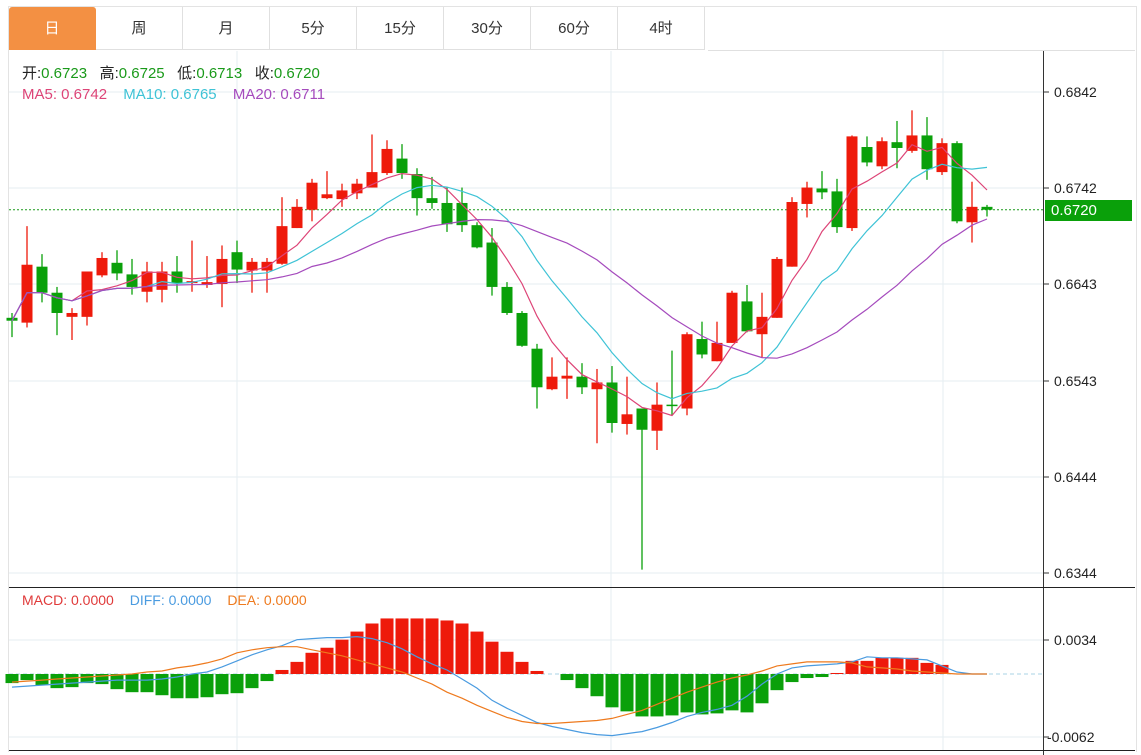 Image resolution: width=1141 pixels, height=755 pixels. Describe the element at coordinates (109, 73) in the screenshot. I see `high-label: 高:` at that location.